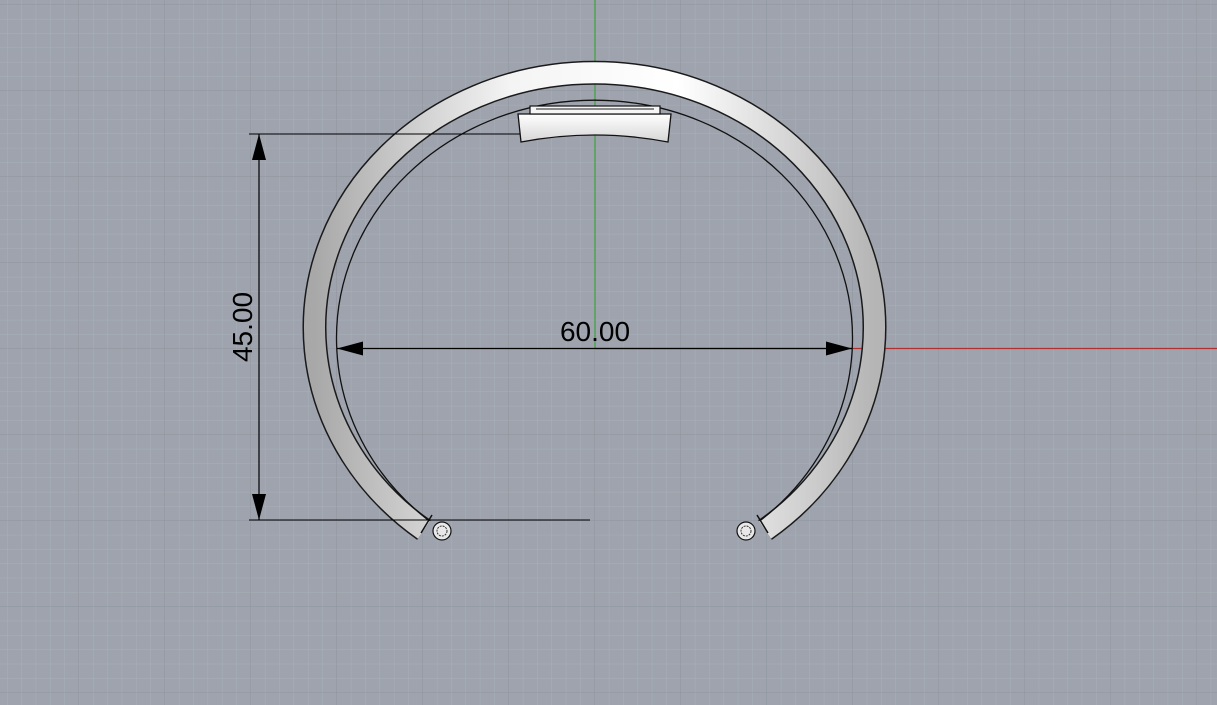 The height and width of the screenshot is (705, 1217). I want to click on left-end-cap, so click(442, 531).